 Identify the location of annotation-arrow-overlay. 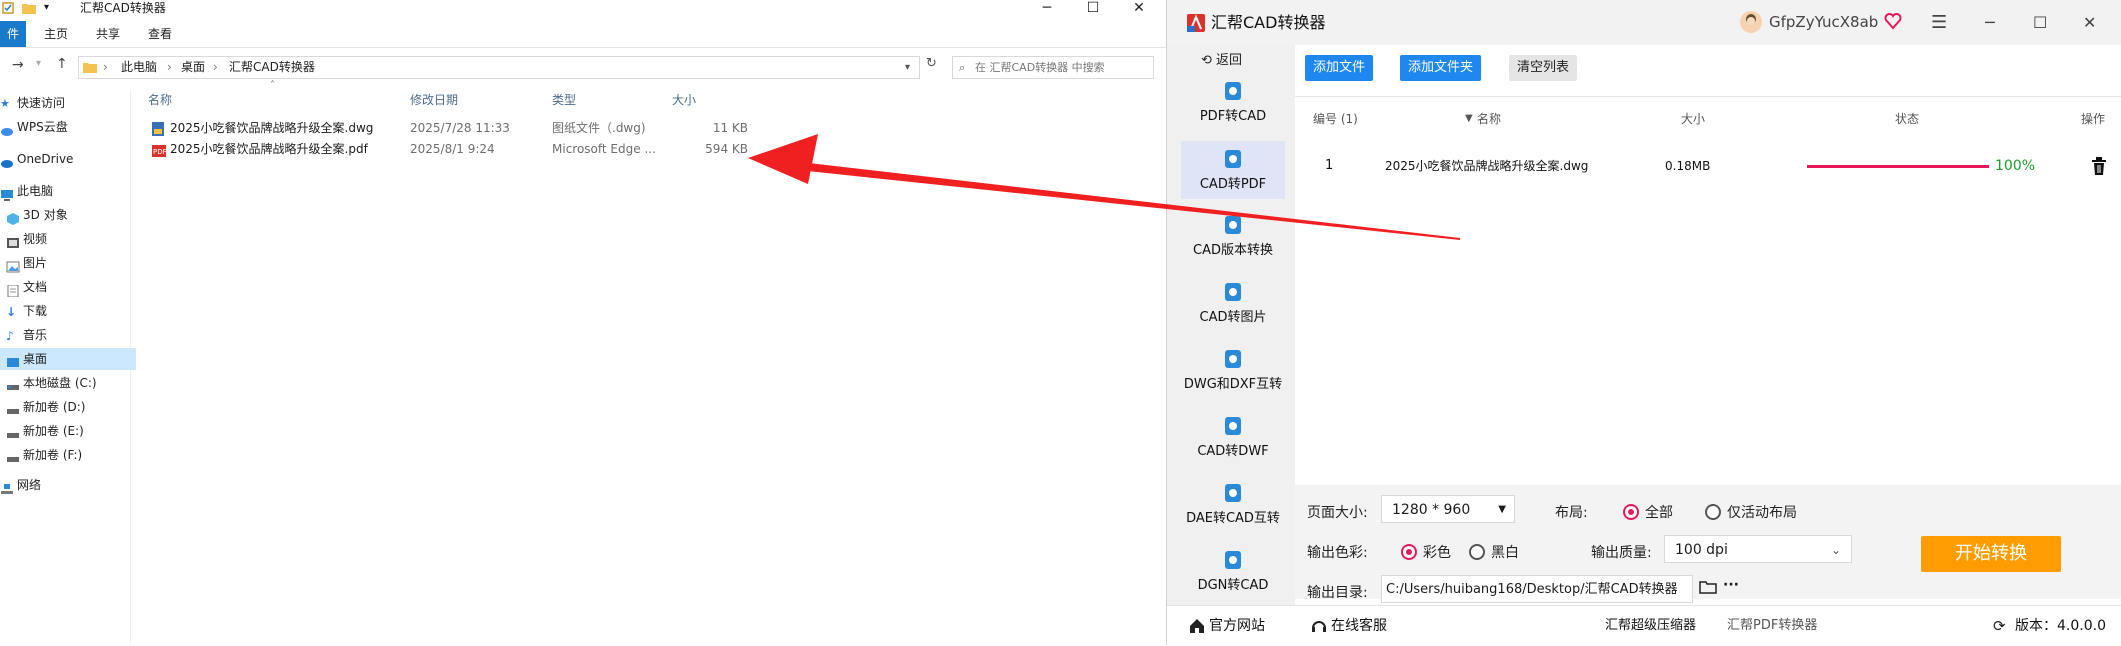
(1104, 187).